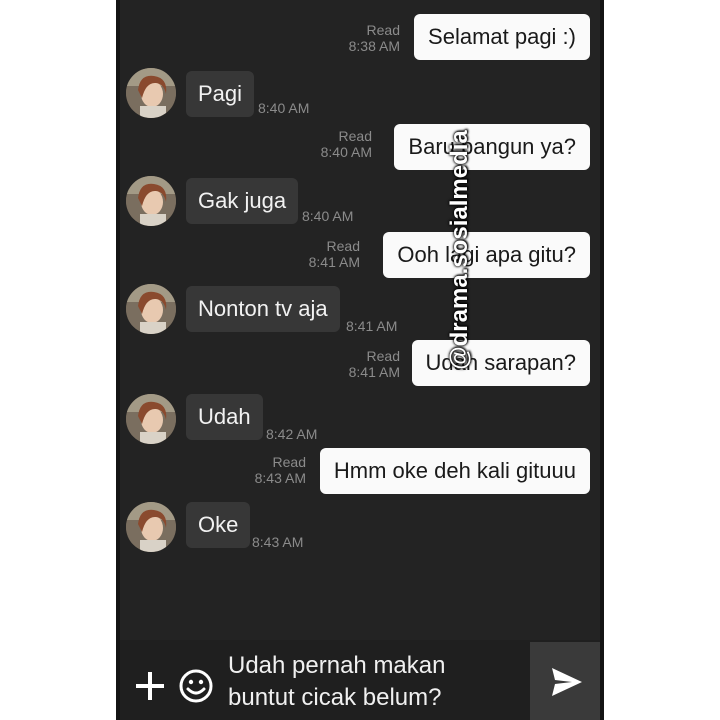 The height and width of the screenshot is (720, 720). I want to click on send-icon, so click(567, 682).